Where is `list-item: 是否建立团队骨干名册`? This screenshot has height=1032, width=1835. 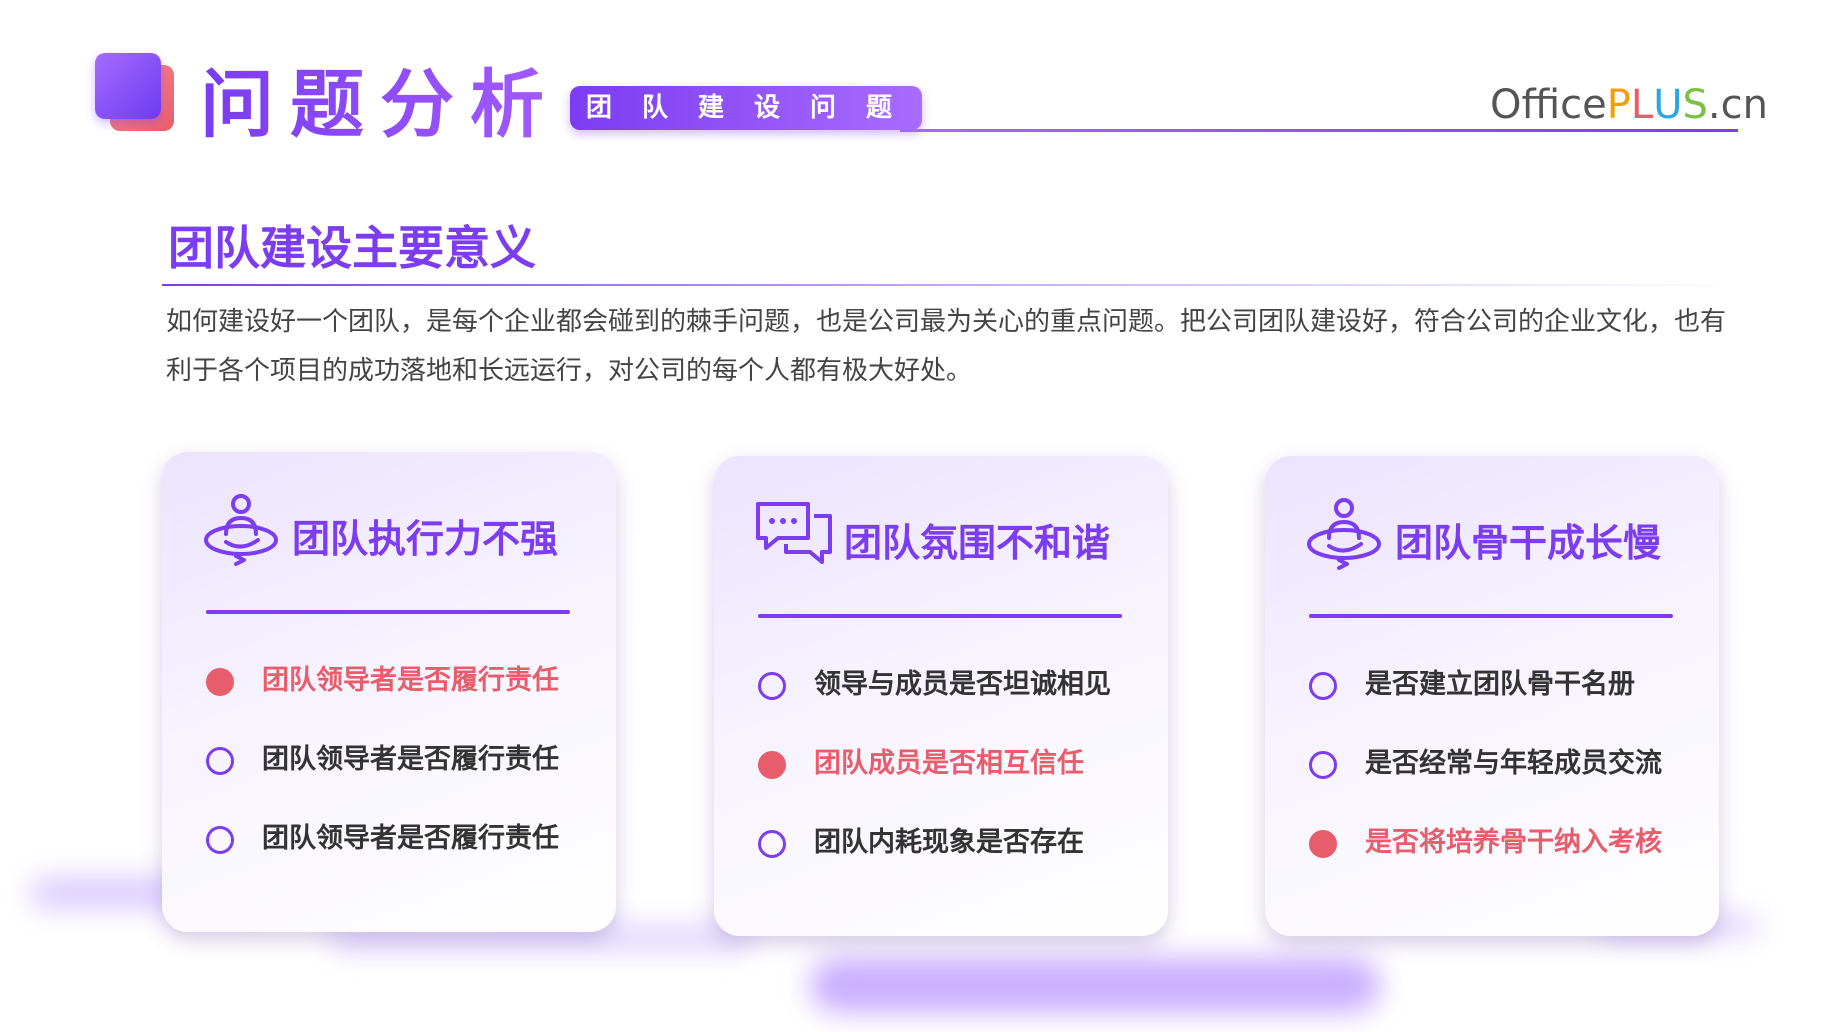 list-item: 是否建立团队骨干名册 is located at coordinates (1509, 701).